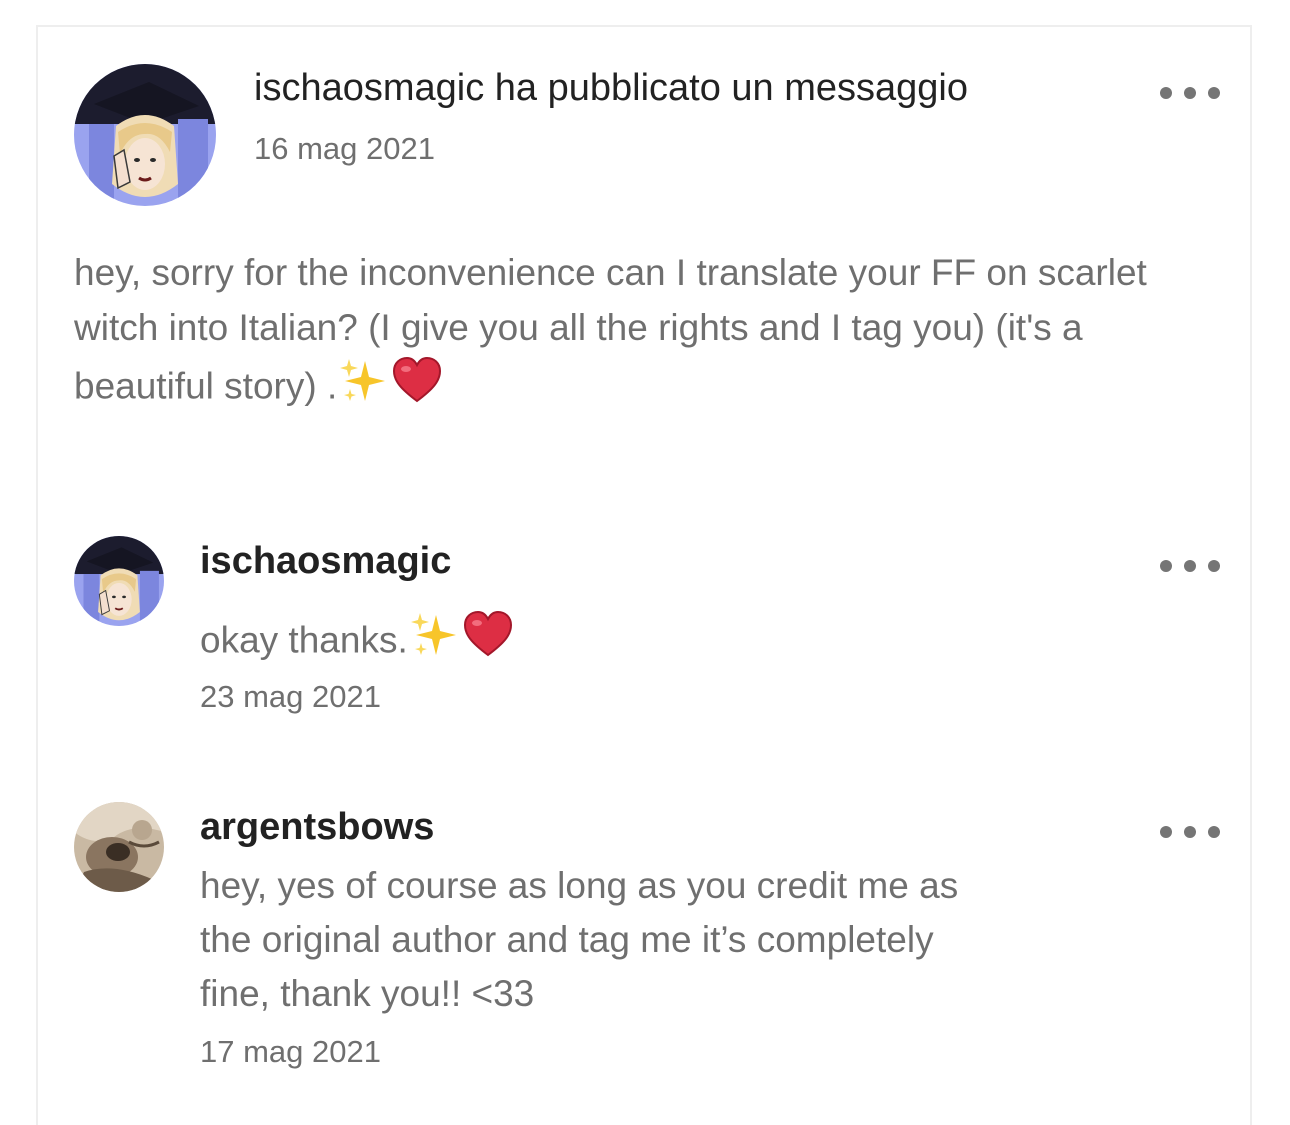 The image size is (1290, 1125). I want to click on comment-username: argentsbows, so click(317, 827).